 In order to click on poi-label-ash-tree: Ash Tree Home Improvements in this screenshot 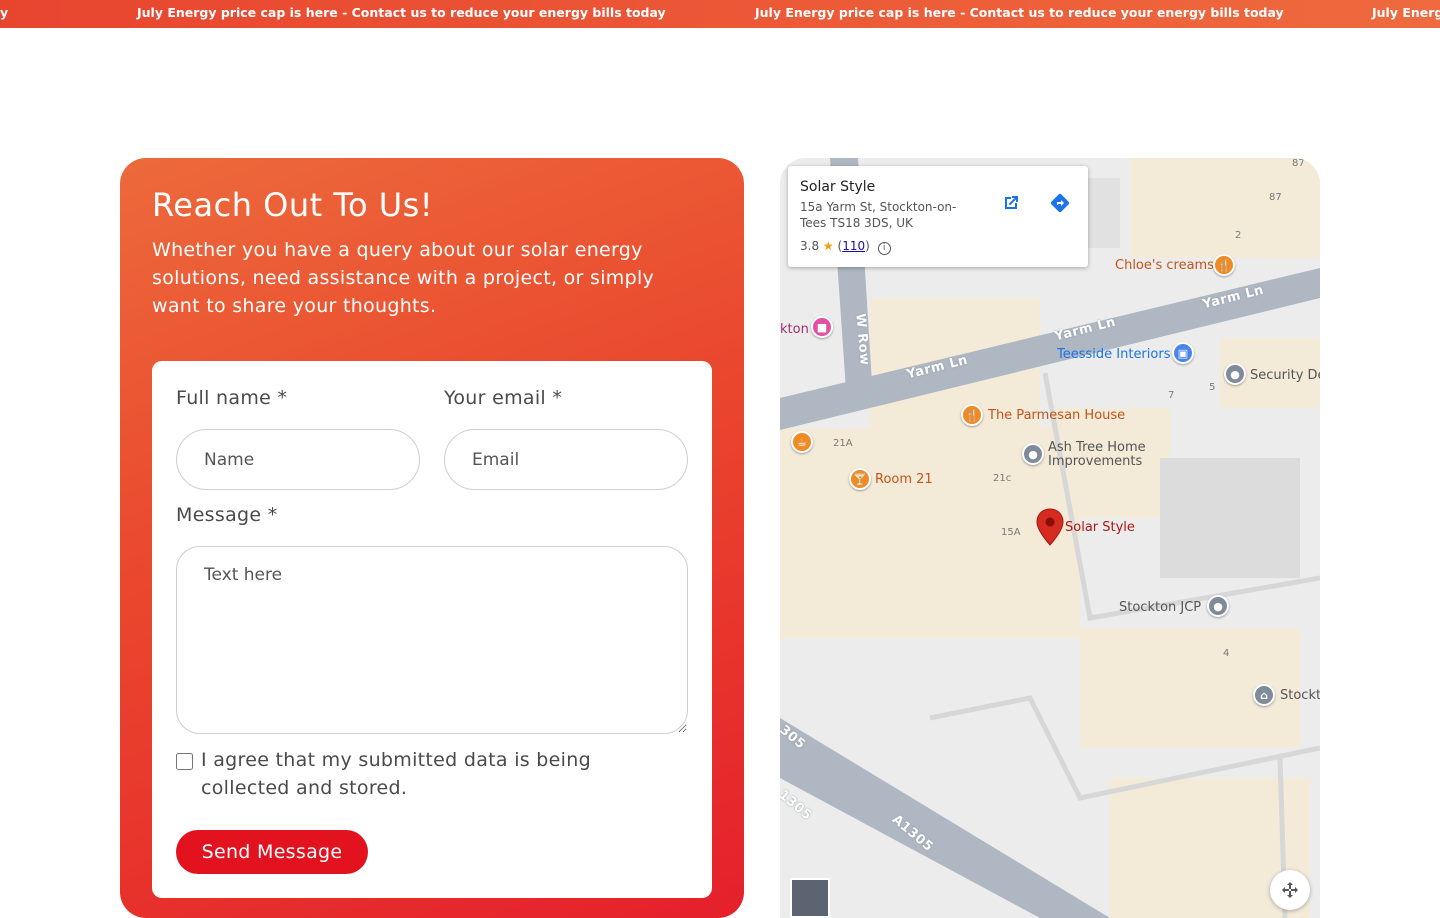, I will do `click(1103, 455)`.